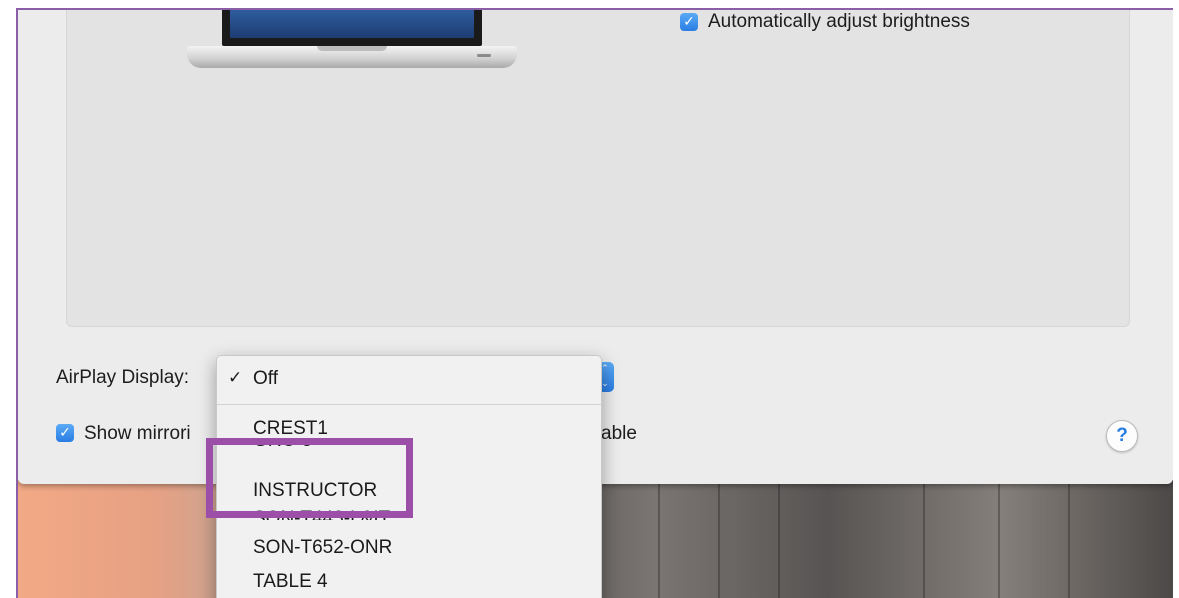 Image resolution: width=1179 pixels, height=598 pixels. I want to click on show-mirroring-checkbox: ✓, so click(65, 433).